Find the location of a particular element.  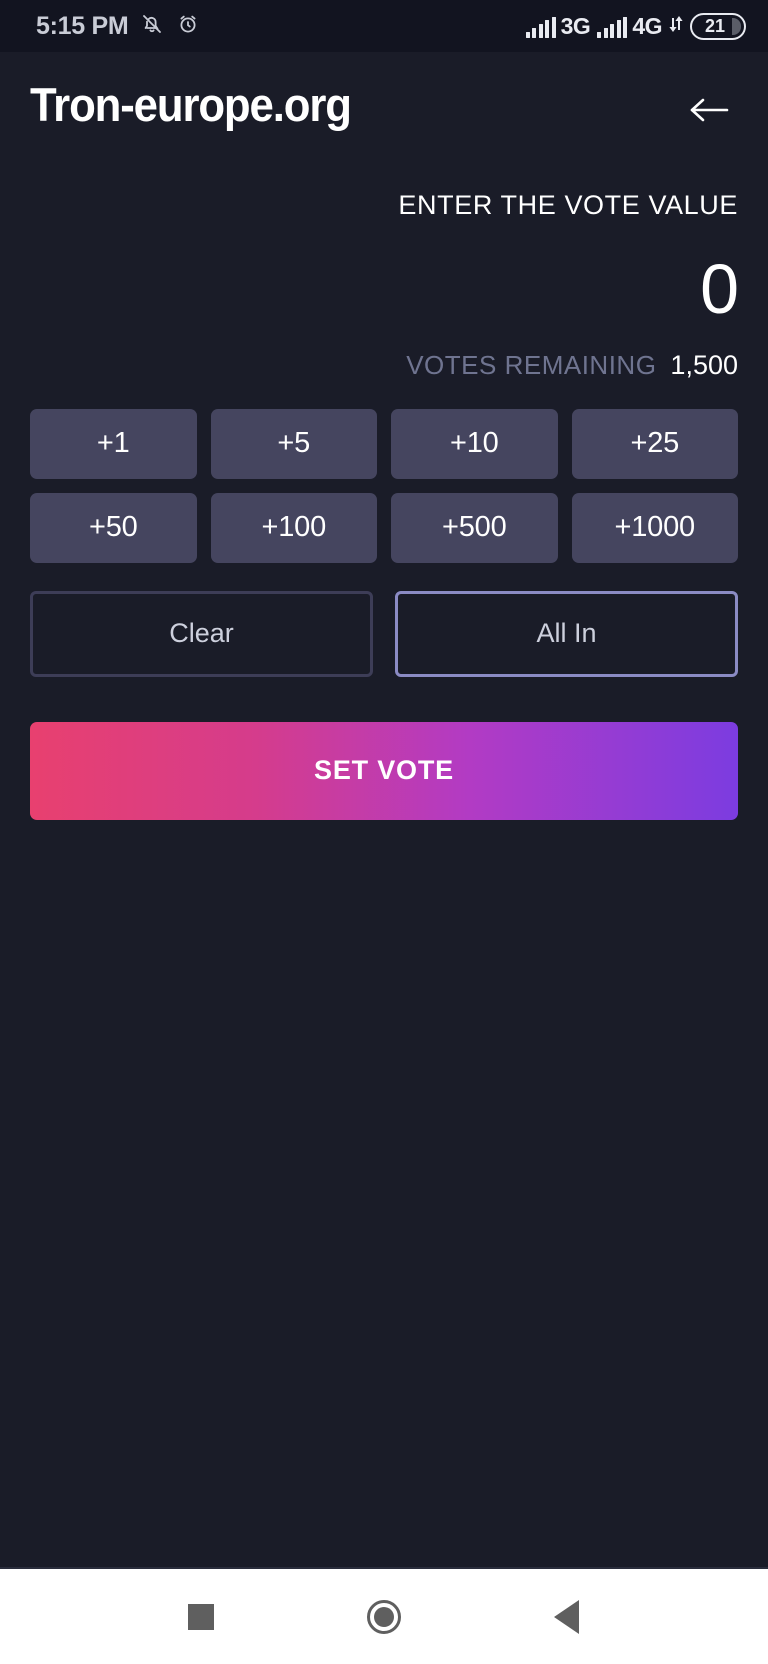

network-1-indicator: 3G is located at coordinates (558, 25).